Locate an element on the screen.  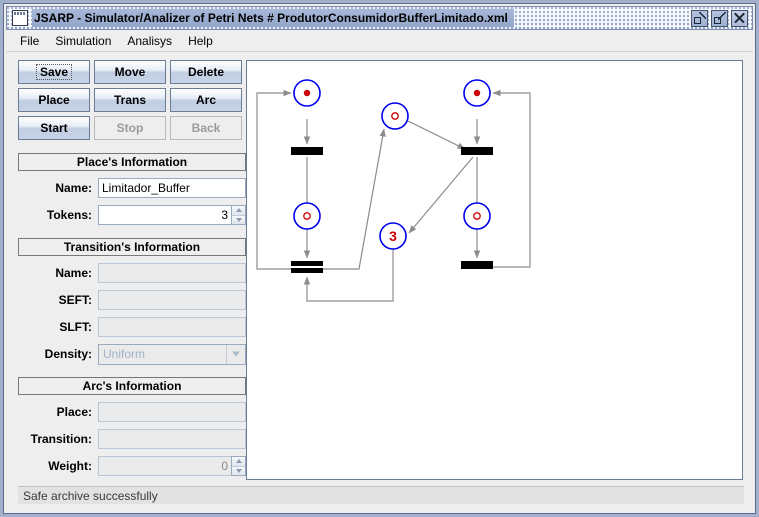
menu-item-help: Help is located at coordinates (200, 41).